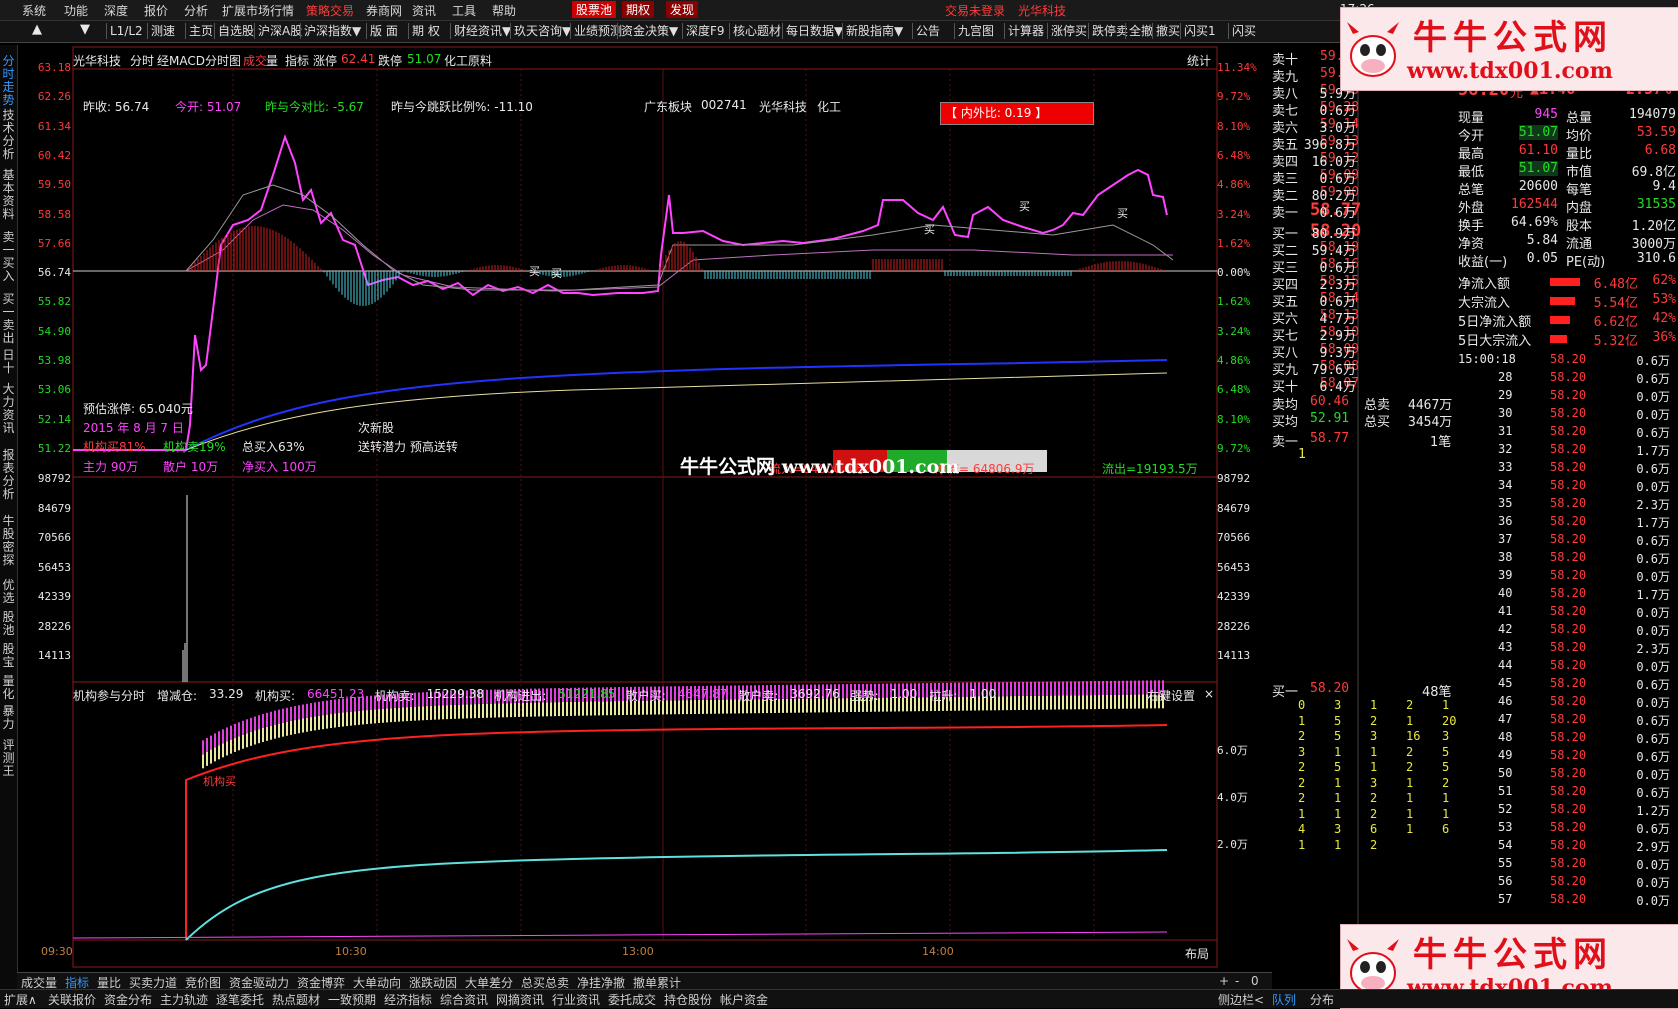 The height and width of the screenshot is (1009, 1678). What do you see at coordinates (37, 29) in the screenshot?
I see `up-arrow-icon: ▲` at bounding box center [37, 29].